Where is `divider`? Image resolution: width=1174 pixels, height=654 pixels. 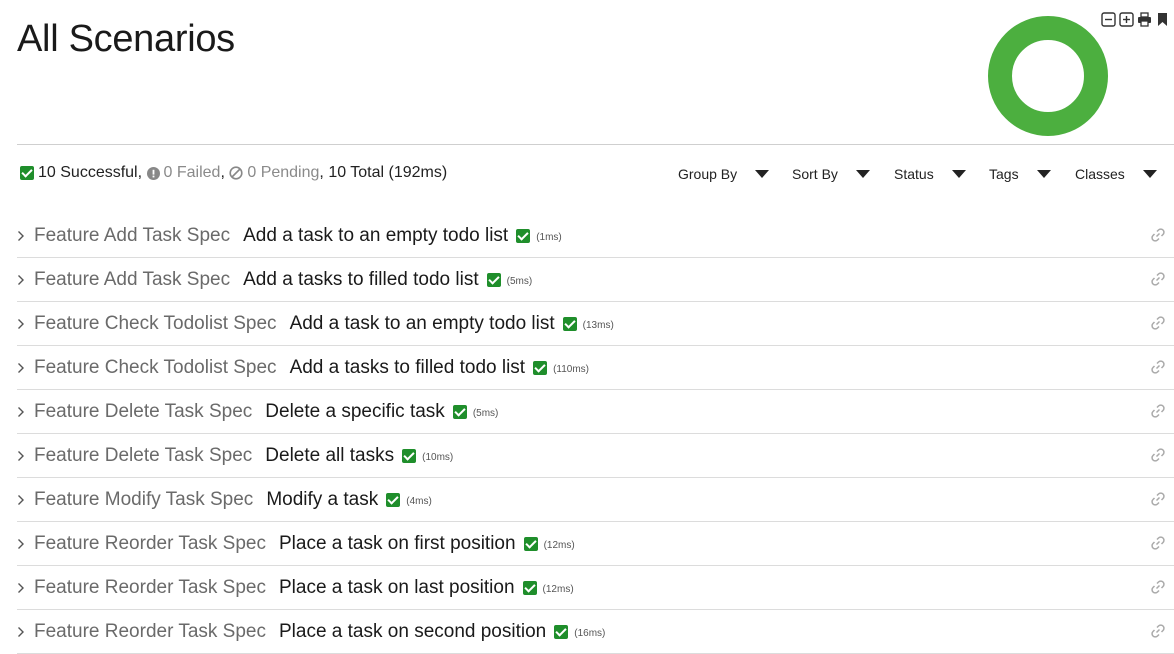 divider is located at coordinates (595, 144).